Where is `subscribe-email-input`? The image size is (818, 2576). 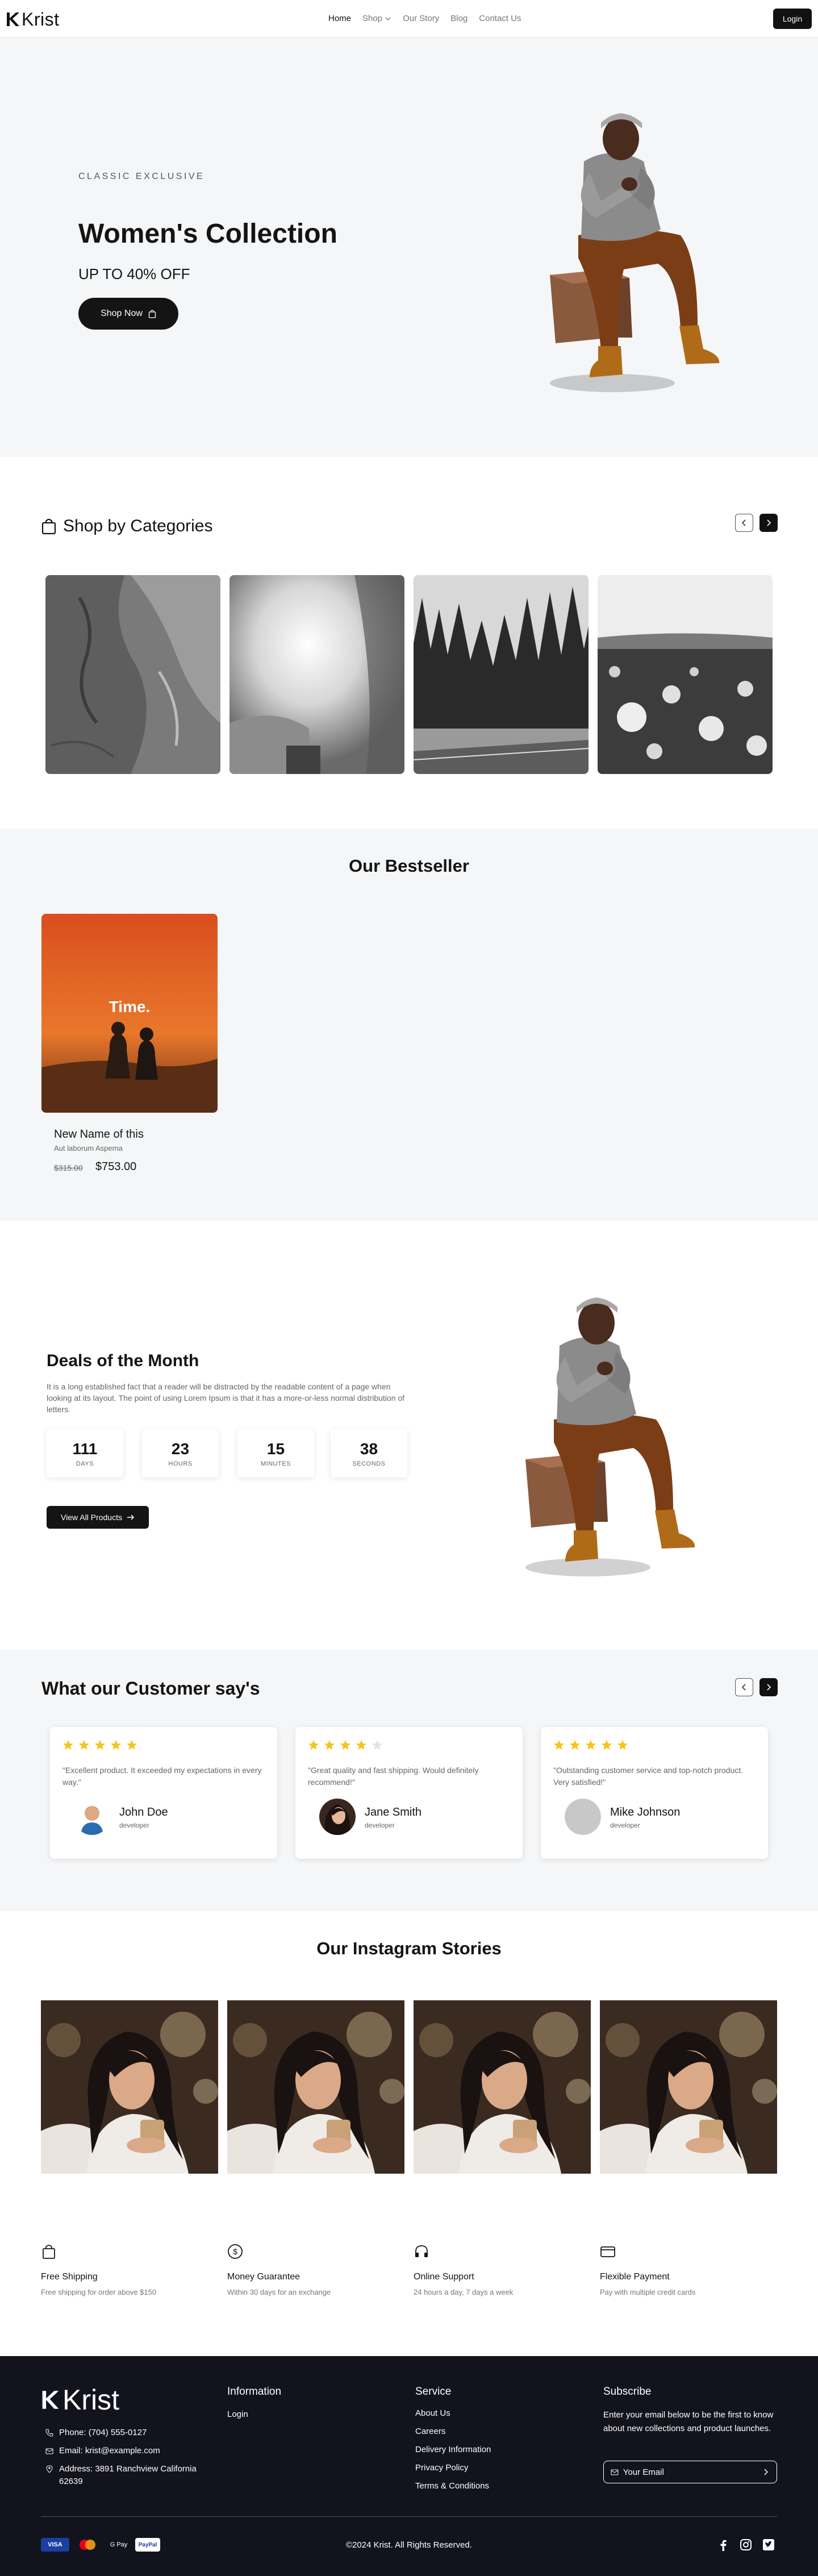
subscribe-email-input is located at coordinates (690, 2472).